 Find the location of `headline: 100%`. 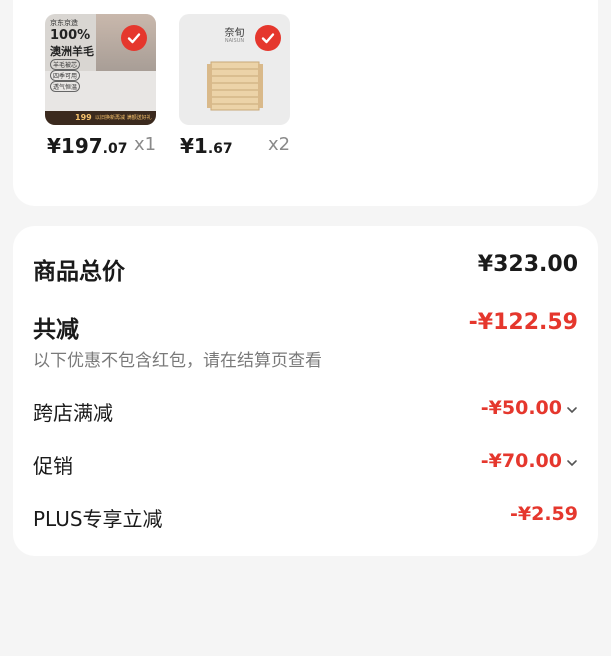

headline: 100% is located at coordinates (70, 35).